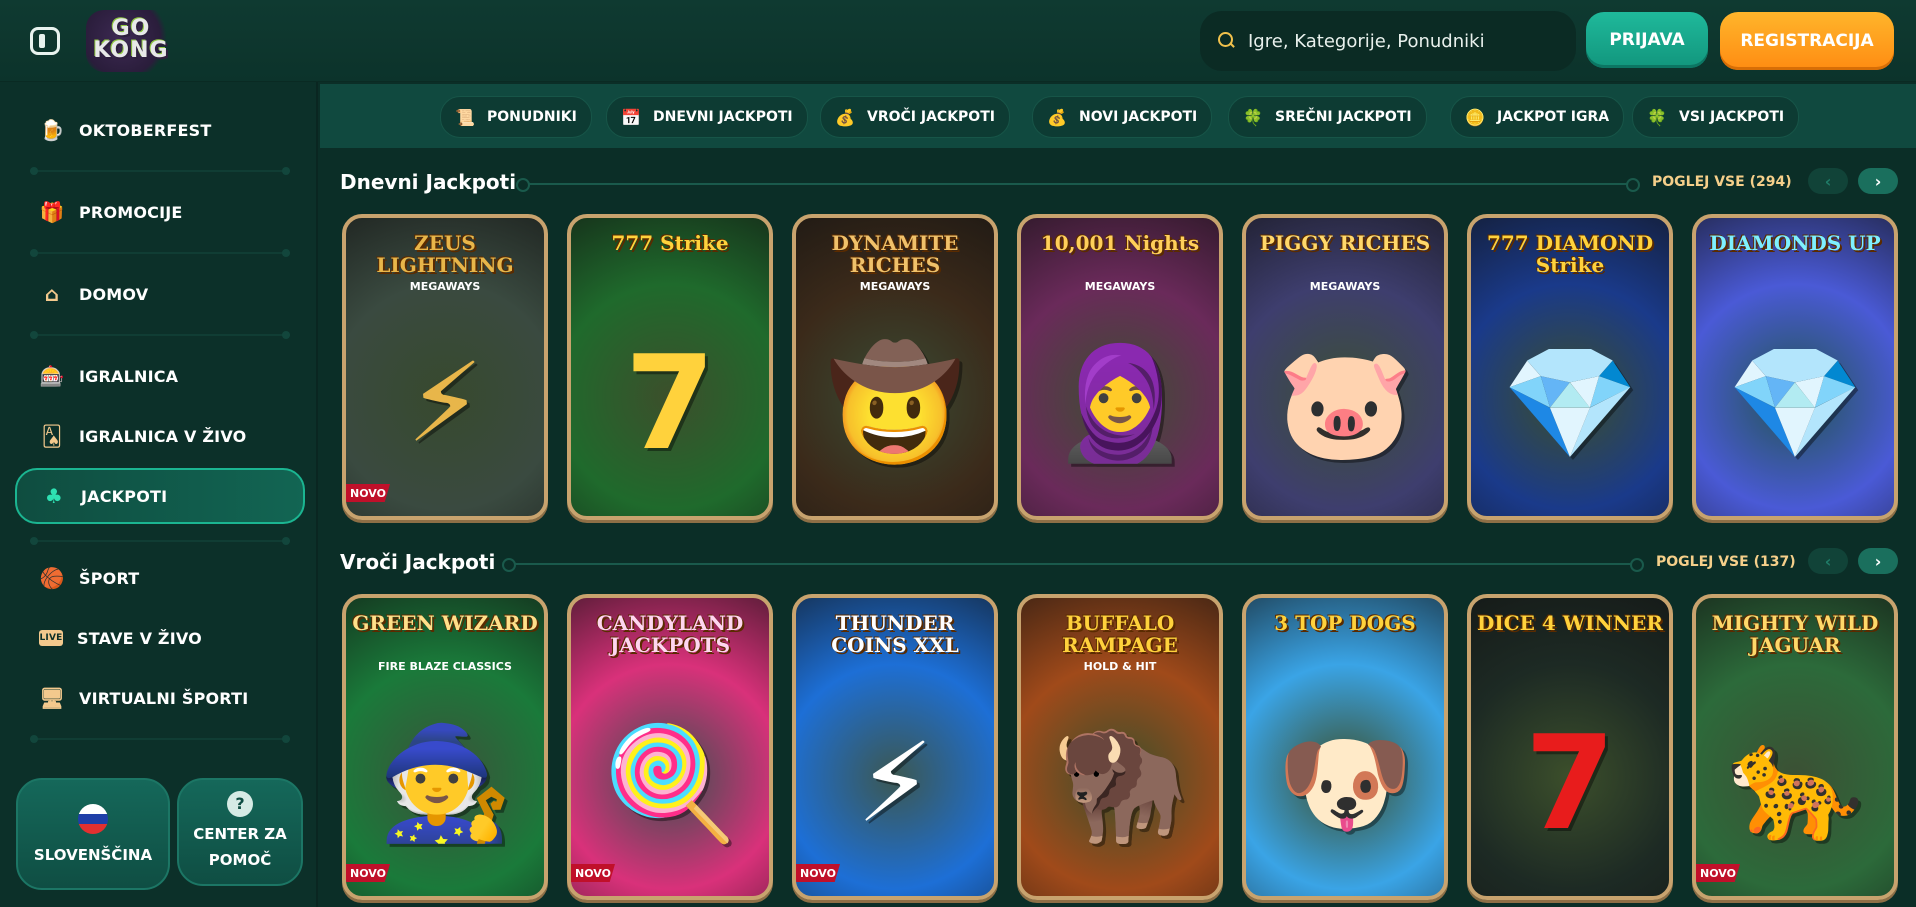  What do you see at coordinates (51, 638) in the screenshot?
I see `live-icon: LIVE` at bounding box center [51, 638].